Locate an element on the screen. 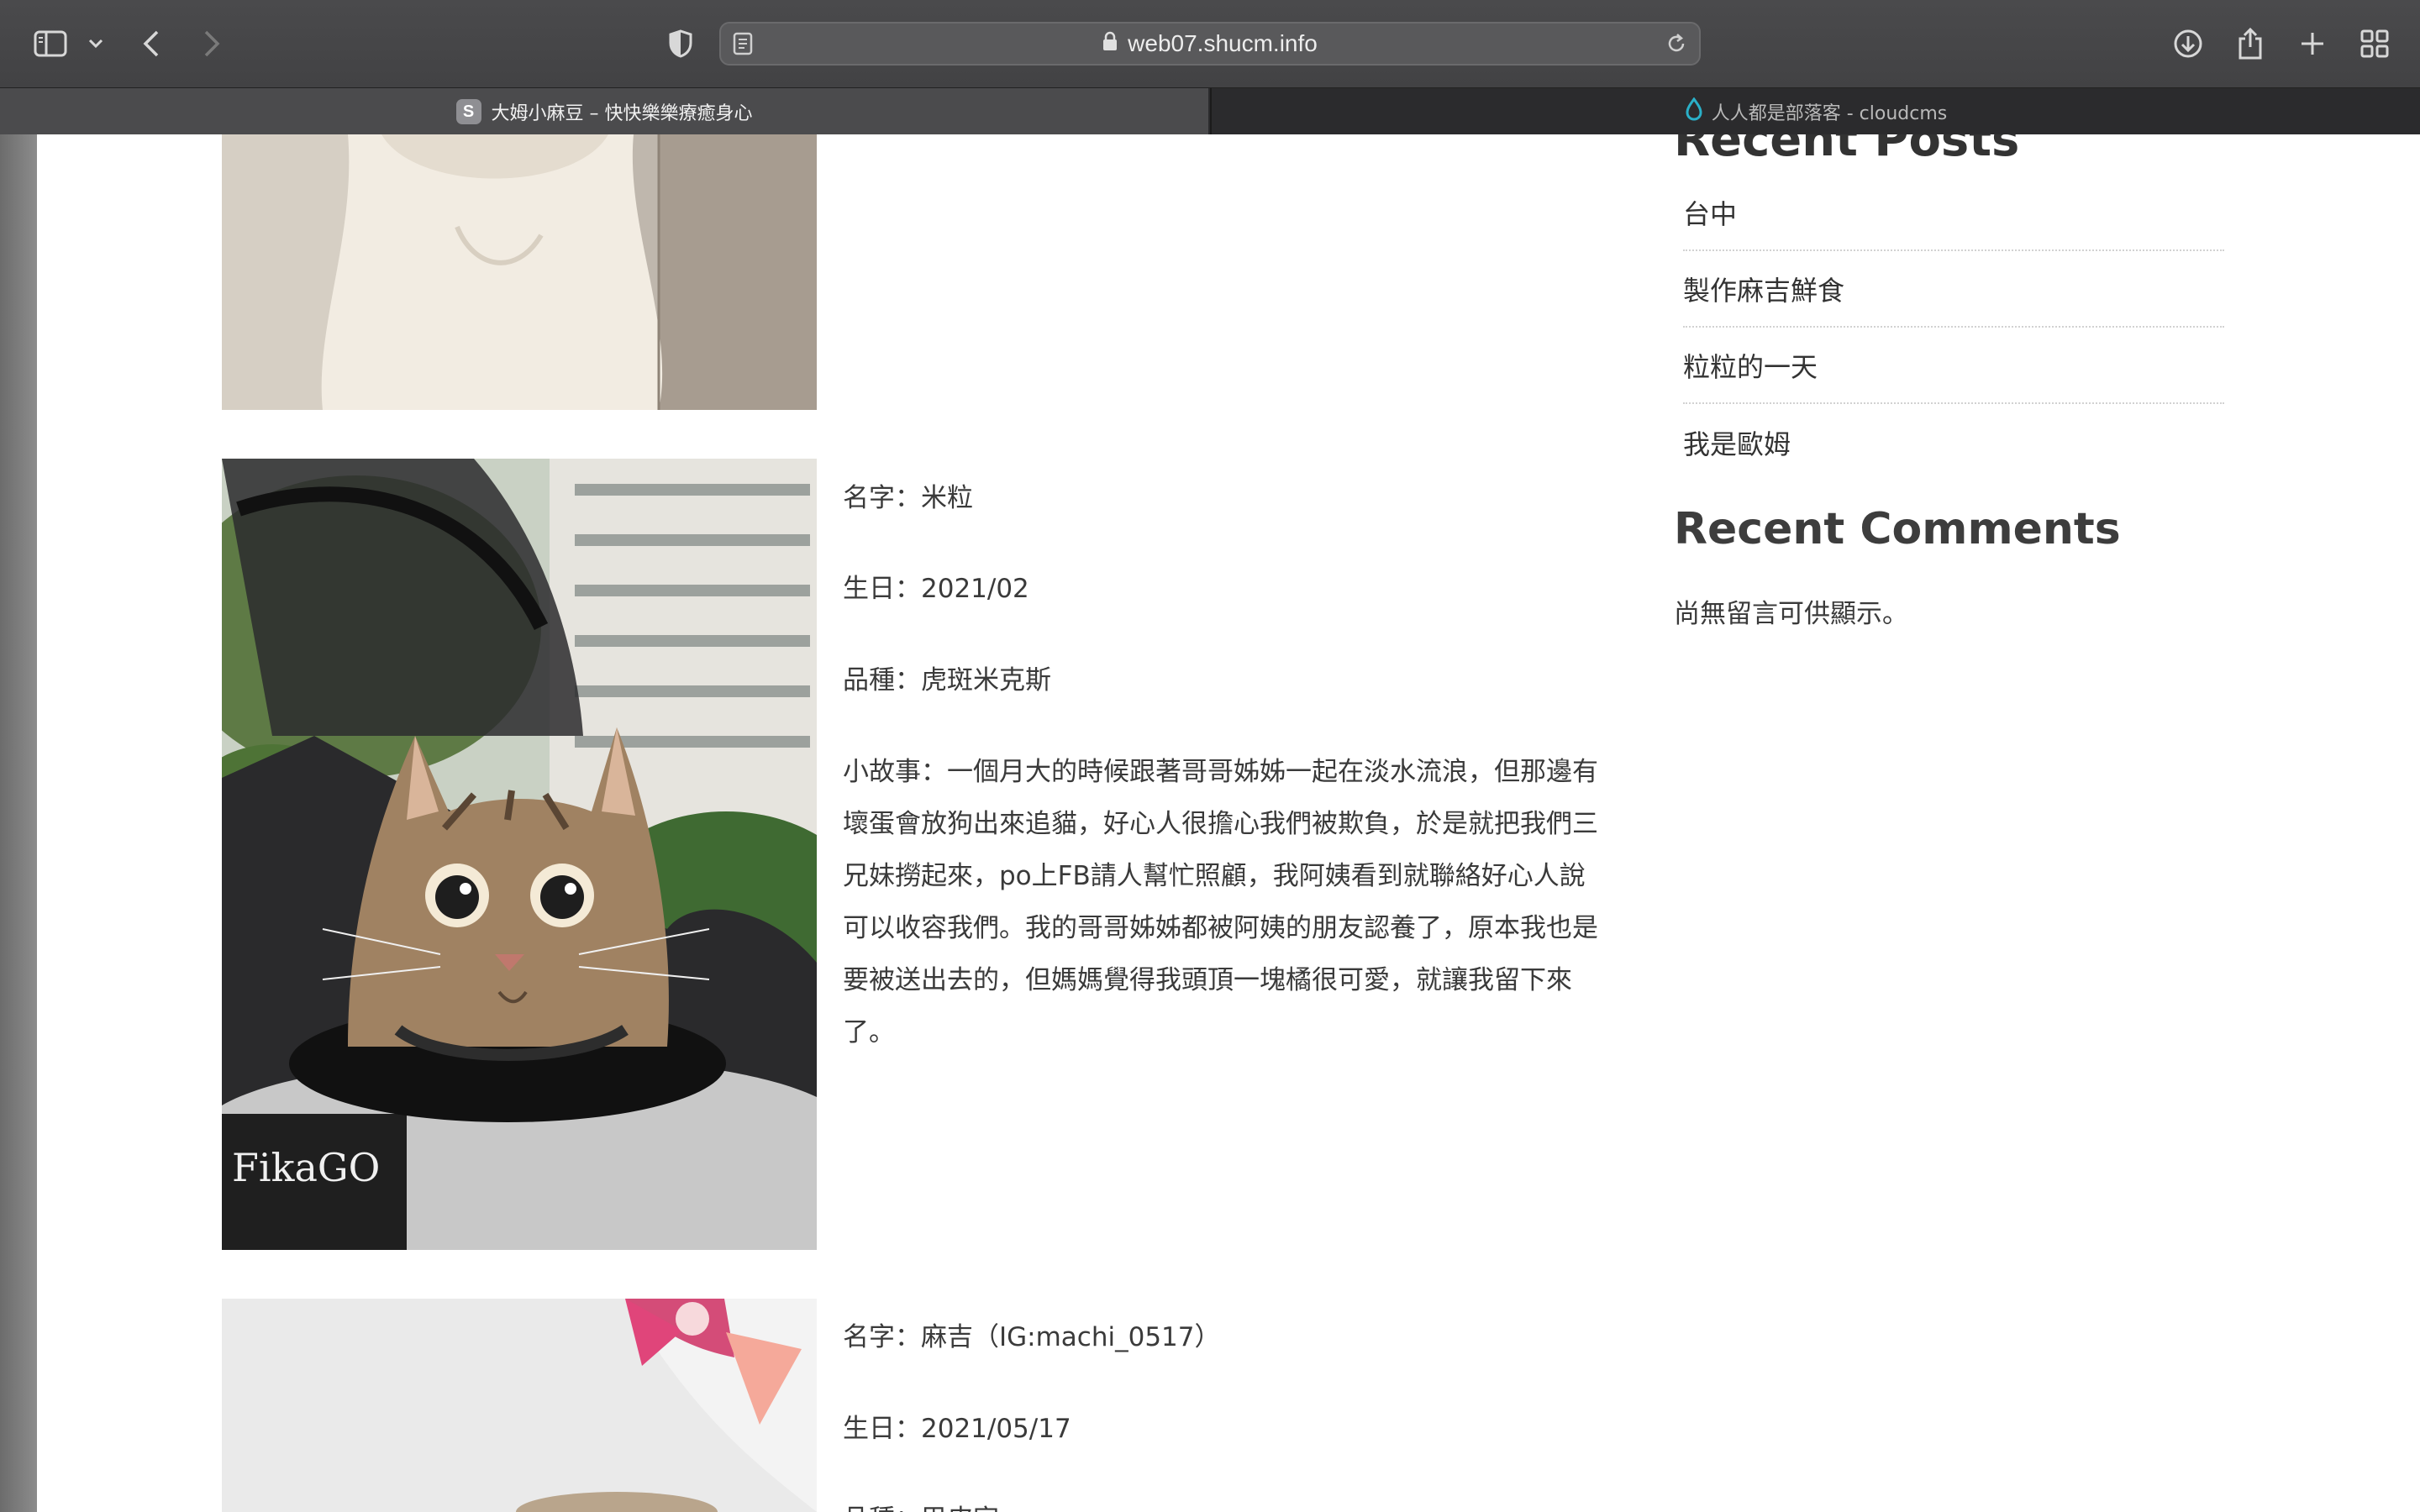 This screenshot has width=2420, height=1512. tab-cloudcms: 人人都是部落客 - cloudcms is located at coordinates (1815, 111).